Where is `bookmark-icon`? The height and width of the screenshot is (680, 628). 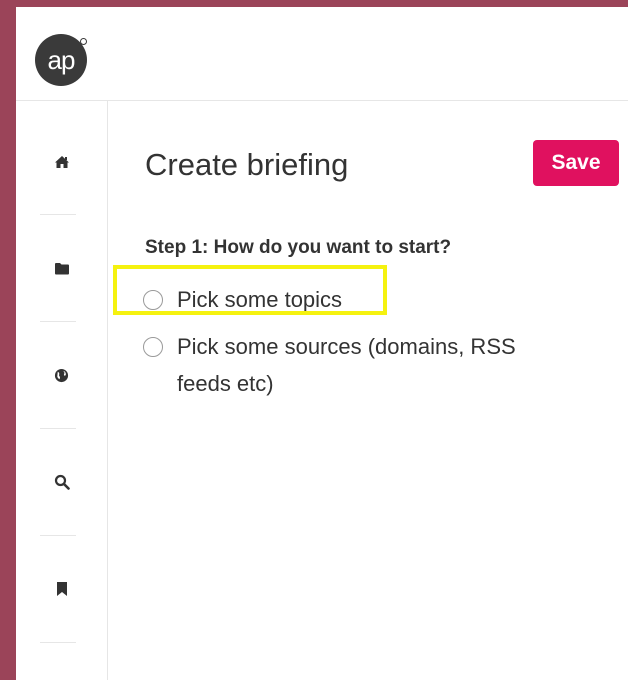 bookmark-icon is located at coordinates (61, 589).